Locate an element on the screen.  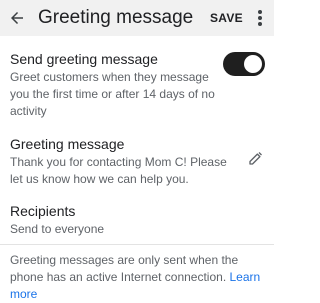
more-vert-icon is located at coordinates (260, 18).